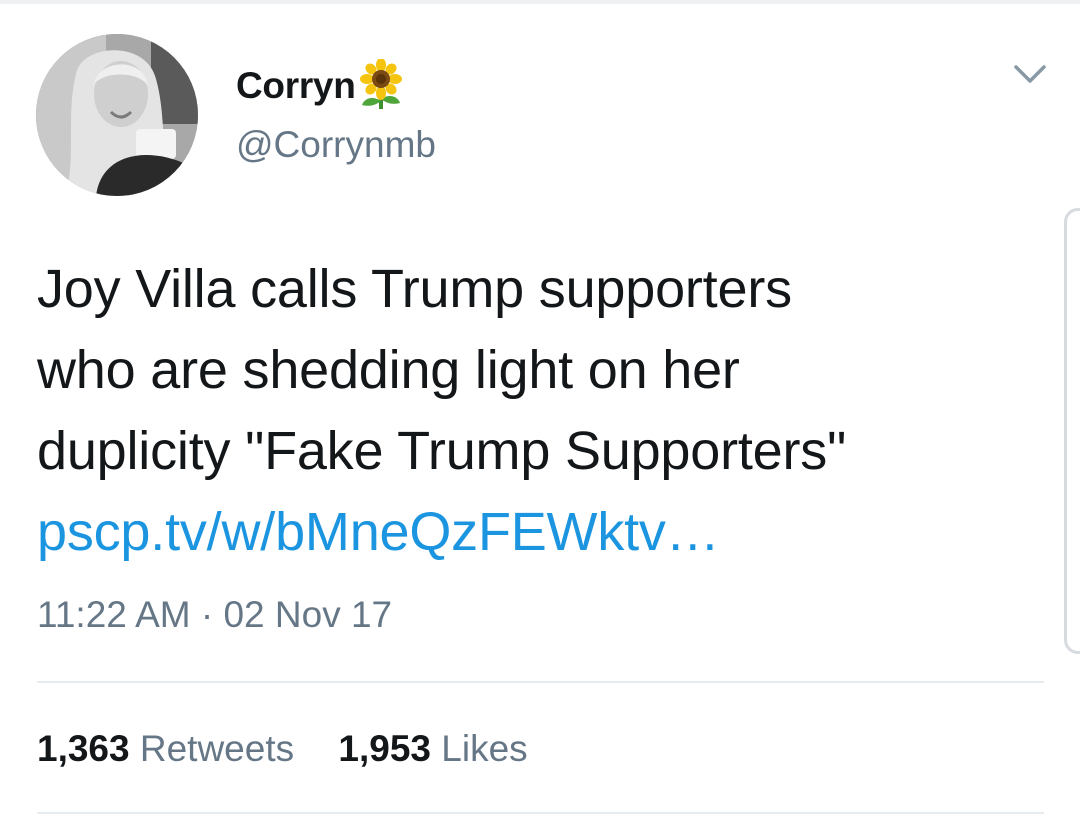  I want to click on chevron-down-icon, so click(1030, 75).